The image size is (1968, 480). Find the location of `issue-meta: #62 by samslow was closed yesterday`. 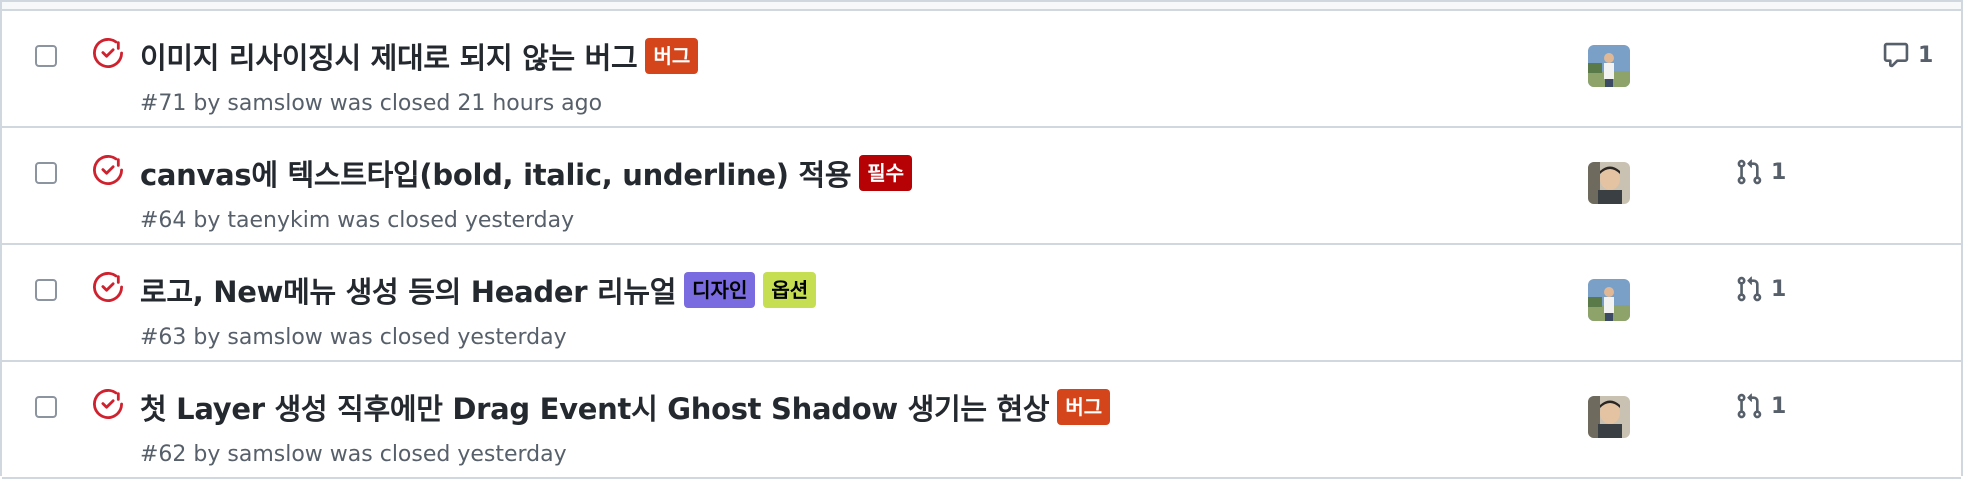

issue-meta: #62 by samslow was closed yesterday is located at coordinates (353, 454).